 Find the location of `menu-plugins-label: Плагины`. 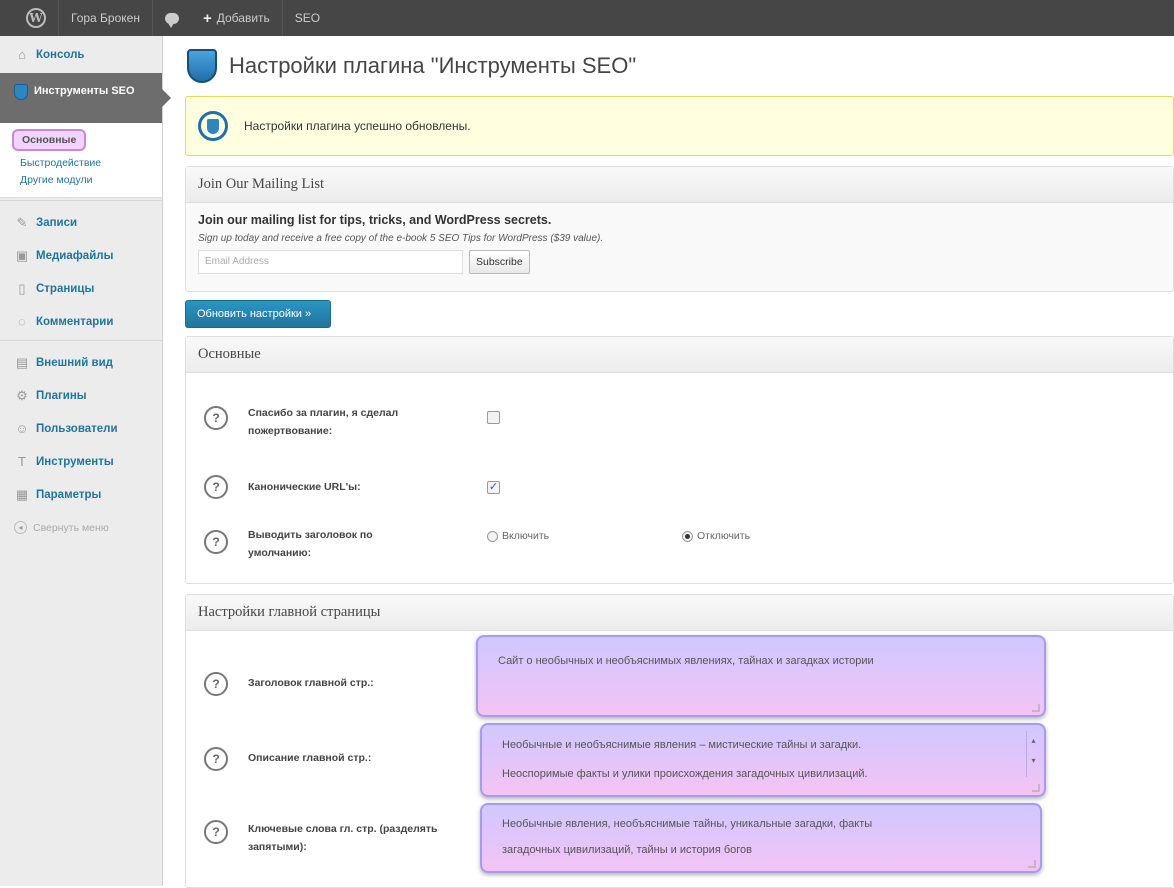

menu-plugins-label: Плагины is located at coordinates (61, 395).